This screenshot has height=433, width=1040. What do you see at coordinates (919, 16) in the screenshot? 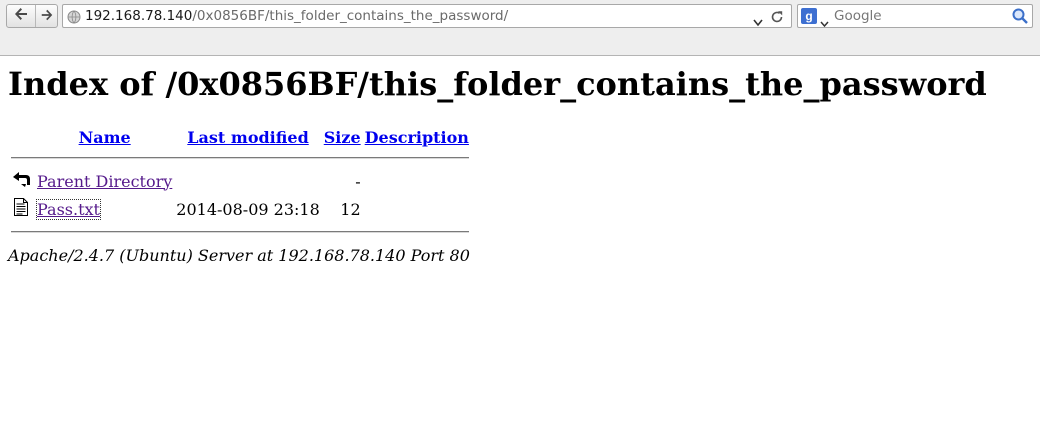
I see `search-input` at bounding box center [919, 16].